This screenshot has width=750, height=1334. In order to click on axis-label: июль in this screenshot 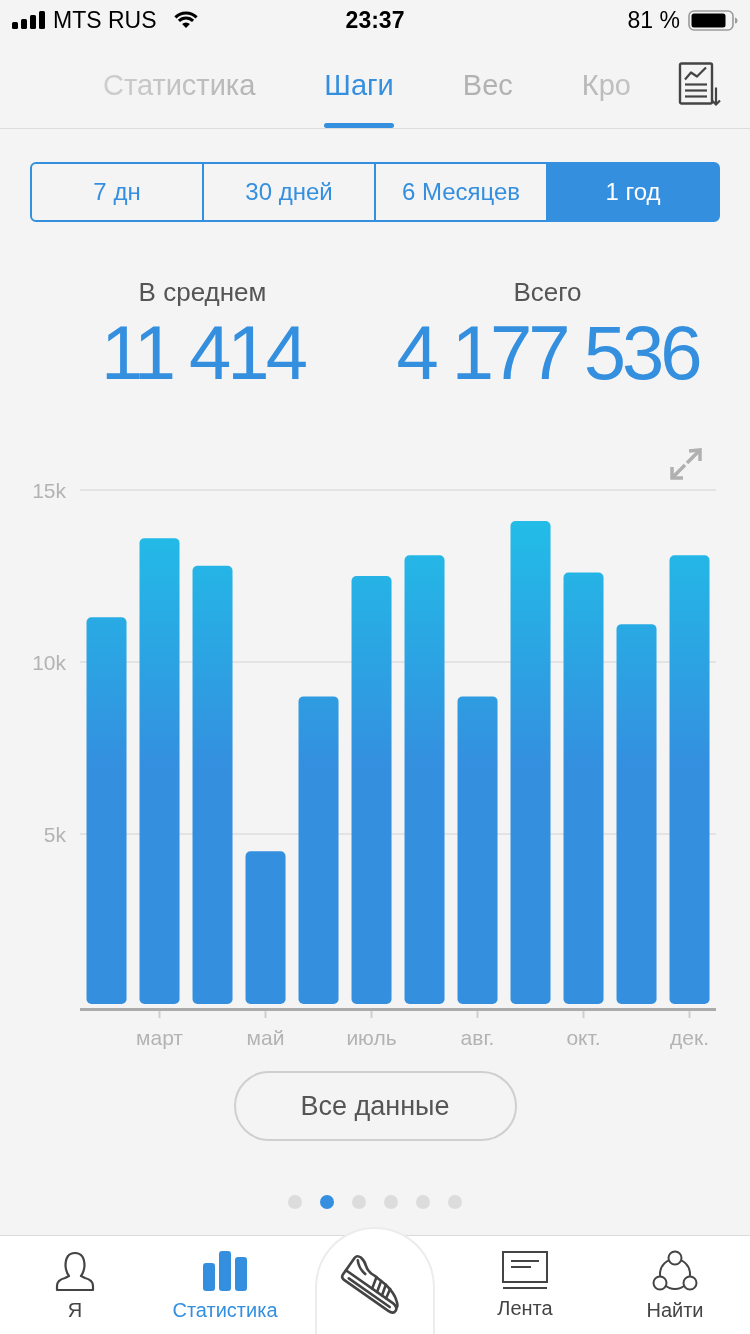, I will do `click(371, 1037)`.